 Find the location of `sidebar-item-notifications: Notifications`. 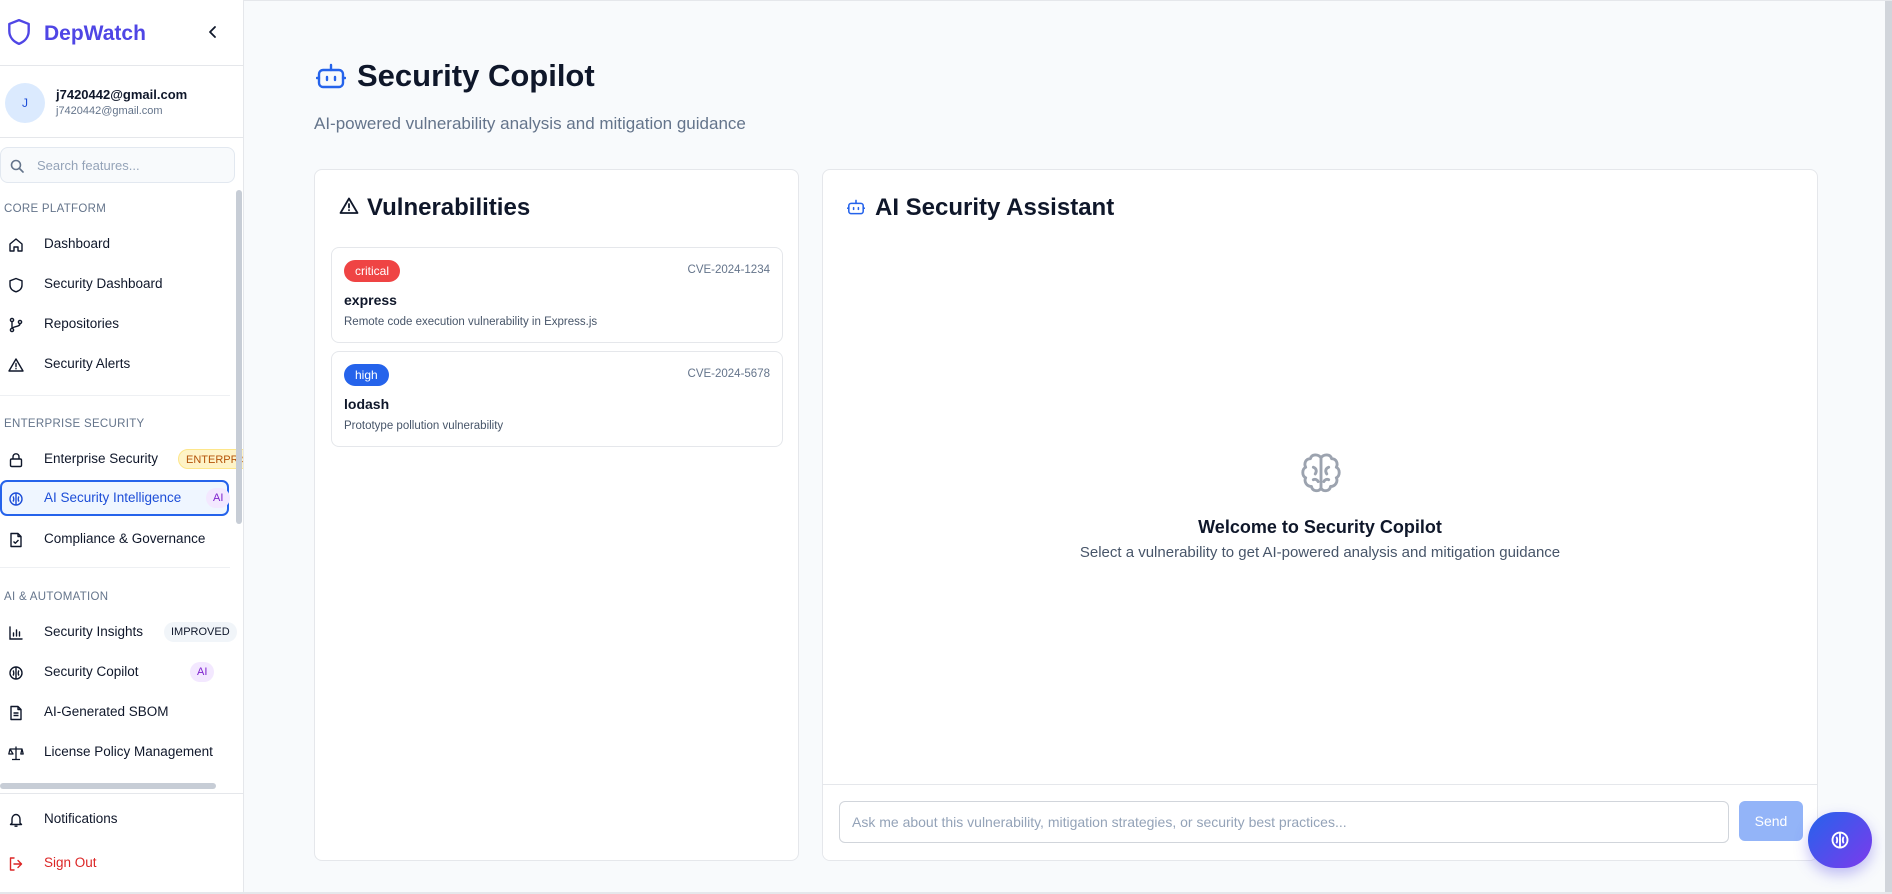

sidebar-item-notifications: Notifications is located at coordinates (117, 817).